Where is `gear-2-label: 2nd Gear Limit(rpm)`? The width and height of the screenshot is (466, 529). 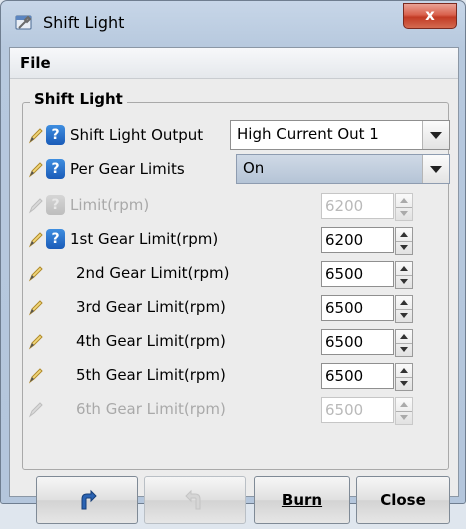
gear-2-label: 2nd Gear Limit(rpm) is located at coordinates (153, 273).